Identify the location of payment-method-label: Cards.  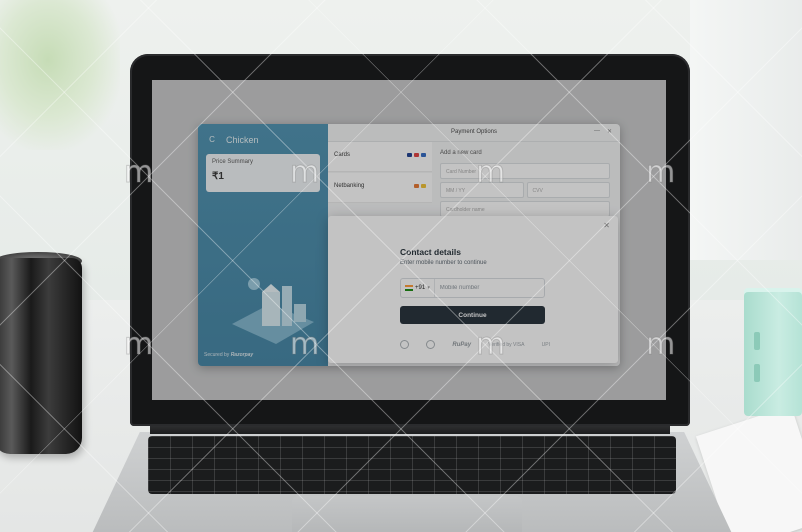
(342, 155).